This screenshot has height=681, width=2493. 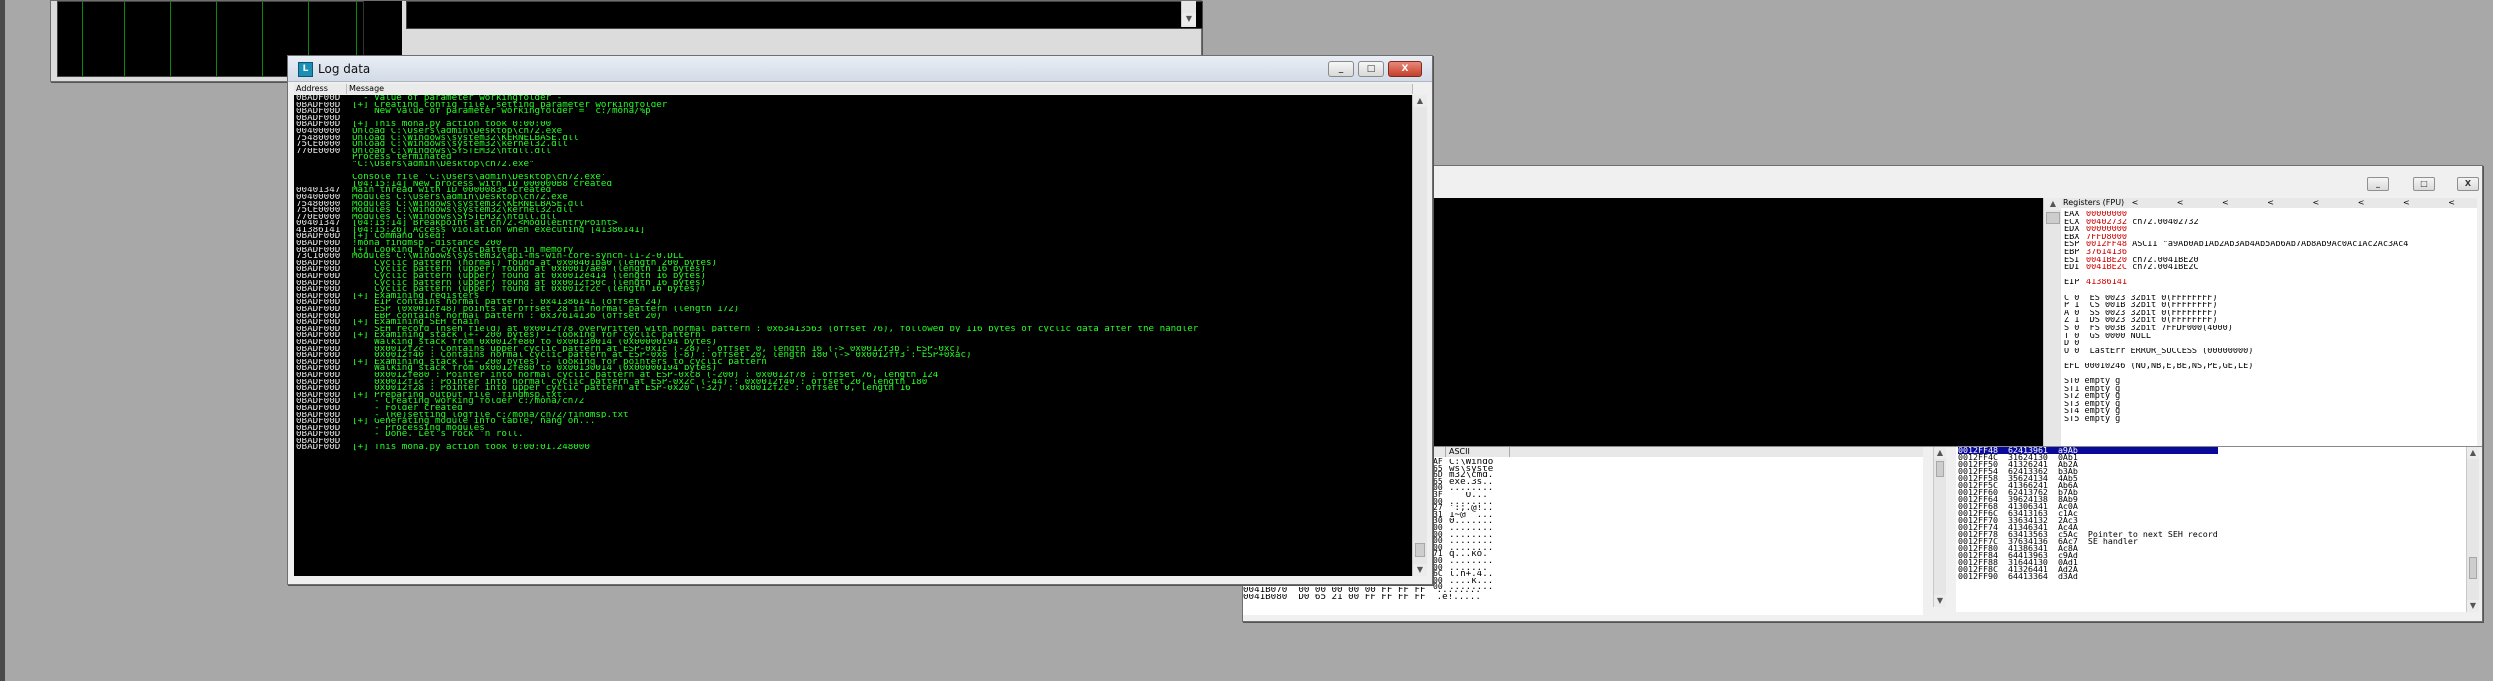 What do you see at coordinates (2468, 184) in the screenshot?
I see `close-button: X` at bounding box center [2468, 184].